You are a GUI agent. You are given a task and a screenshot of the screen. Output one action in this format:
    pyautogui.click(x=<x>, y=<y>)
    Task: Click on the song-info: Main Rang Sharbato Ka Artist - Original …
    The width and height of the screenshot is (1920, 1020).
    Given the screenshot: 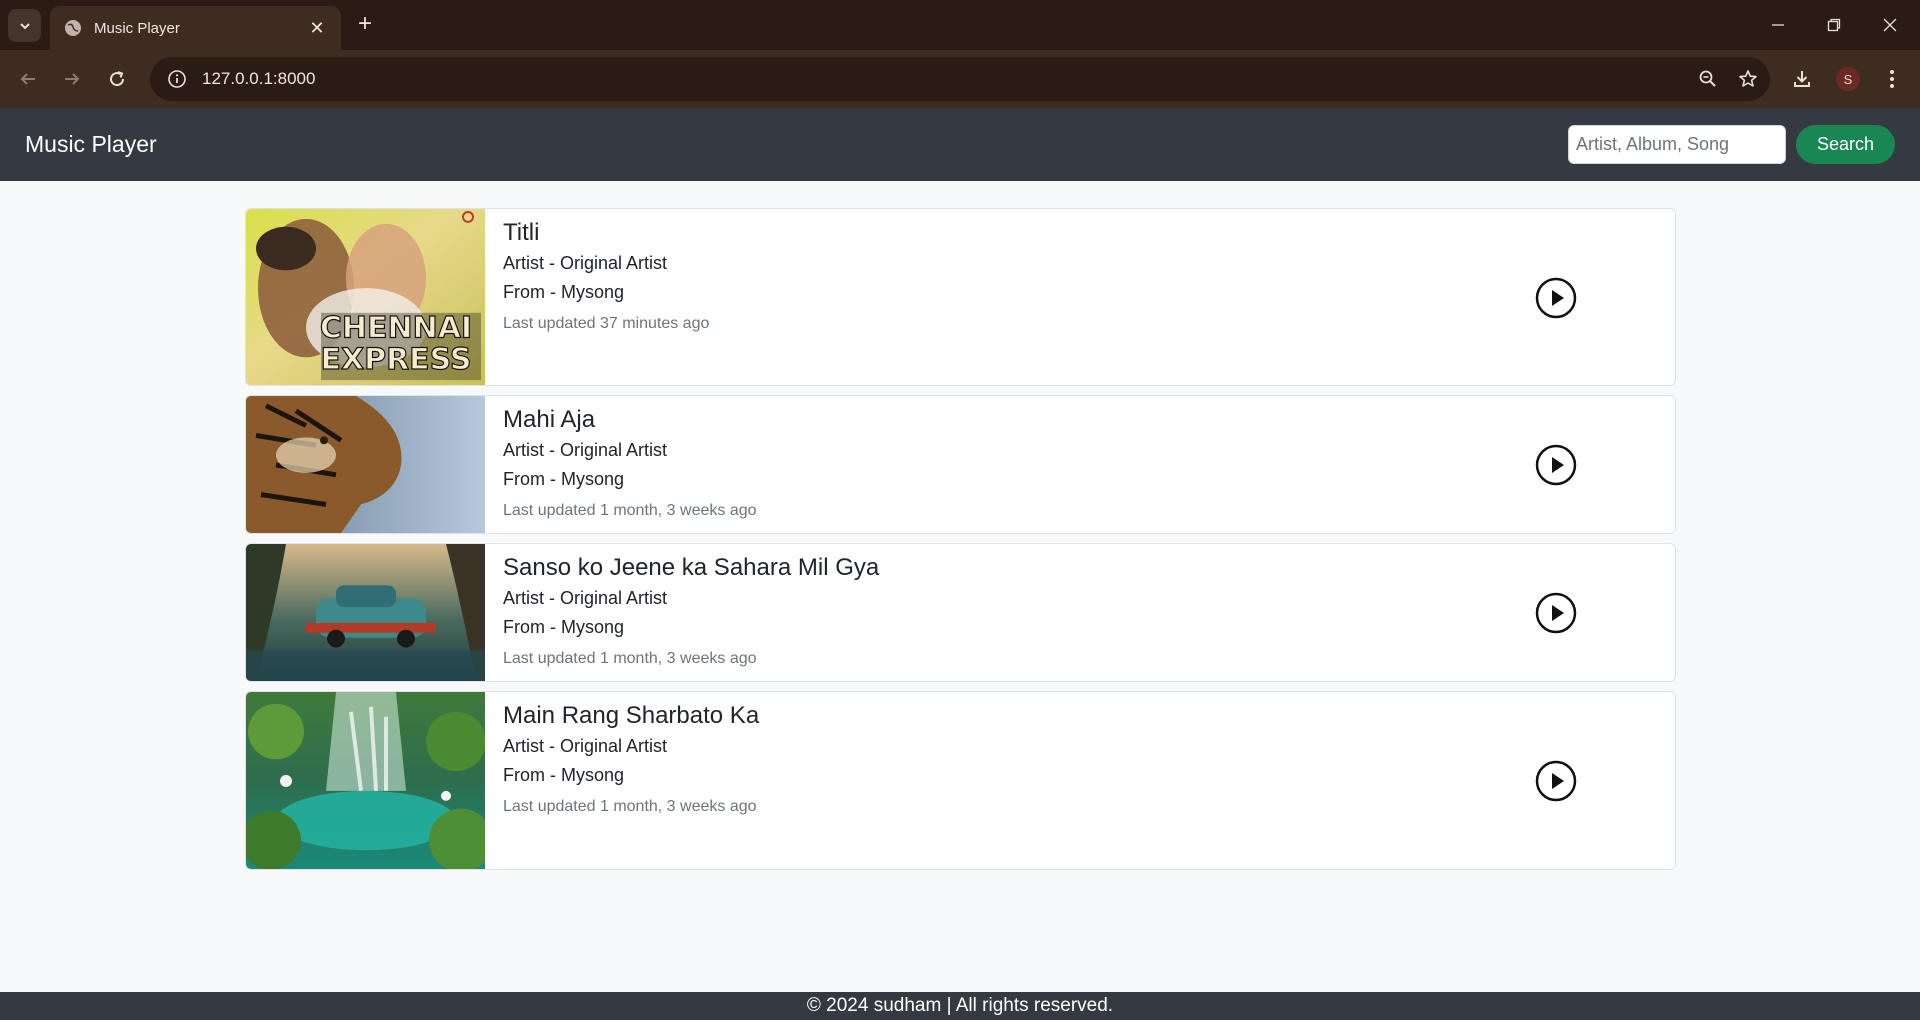 What is the action you would take?
    pyautogui.click(x=631, y=761)
    